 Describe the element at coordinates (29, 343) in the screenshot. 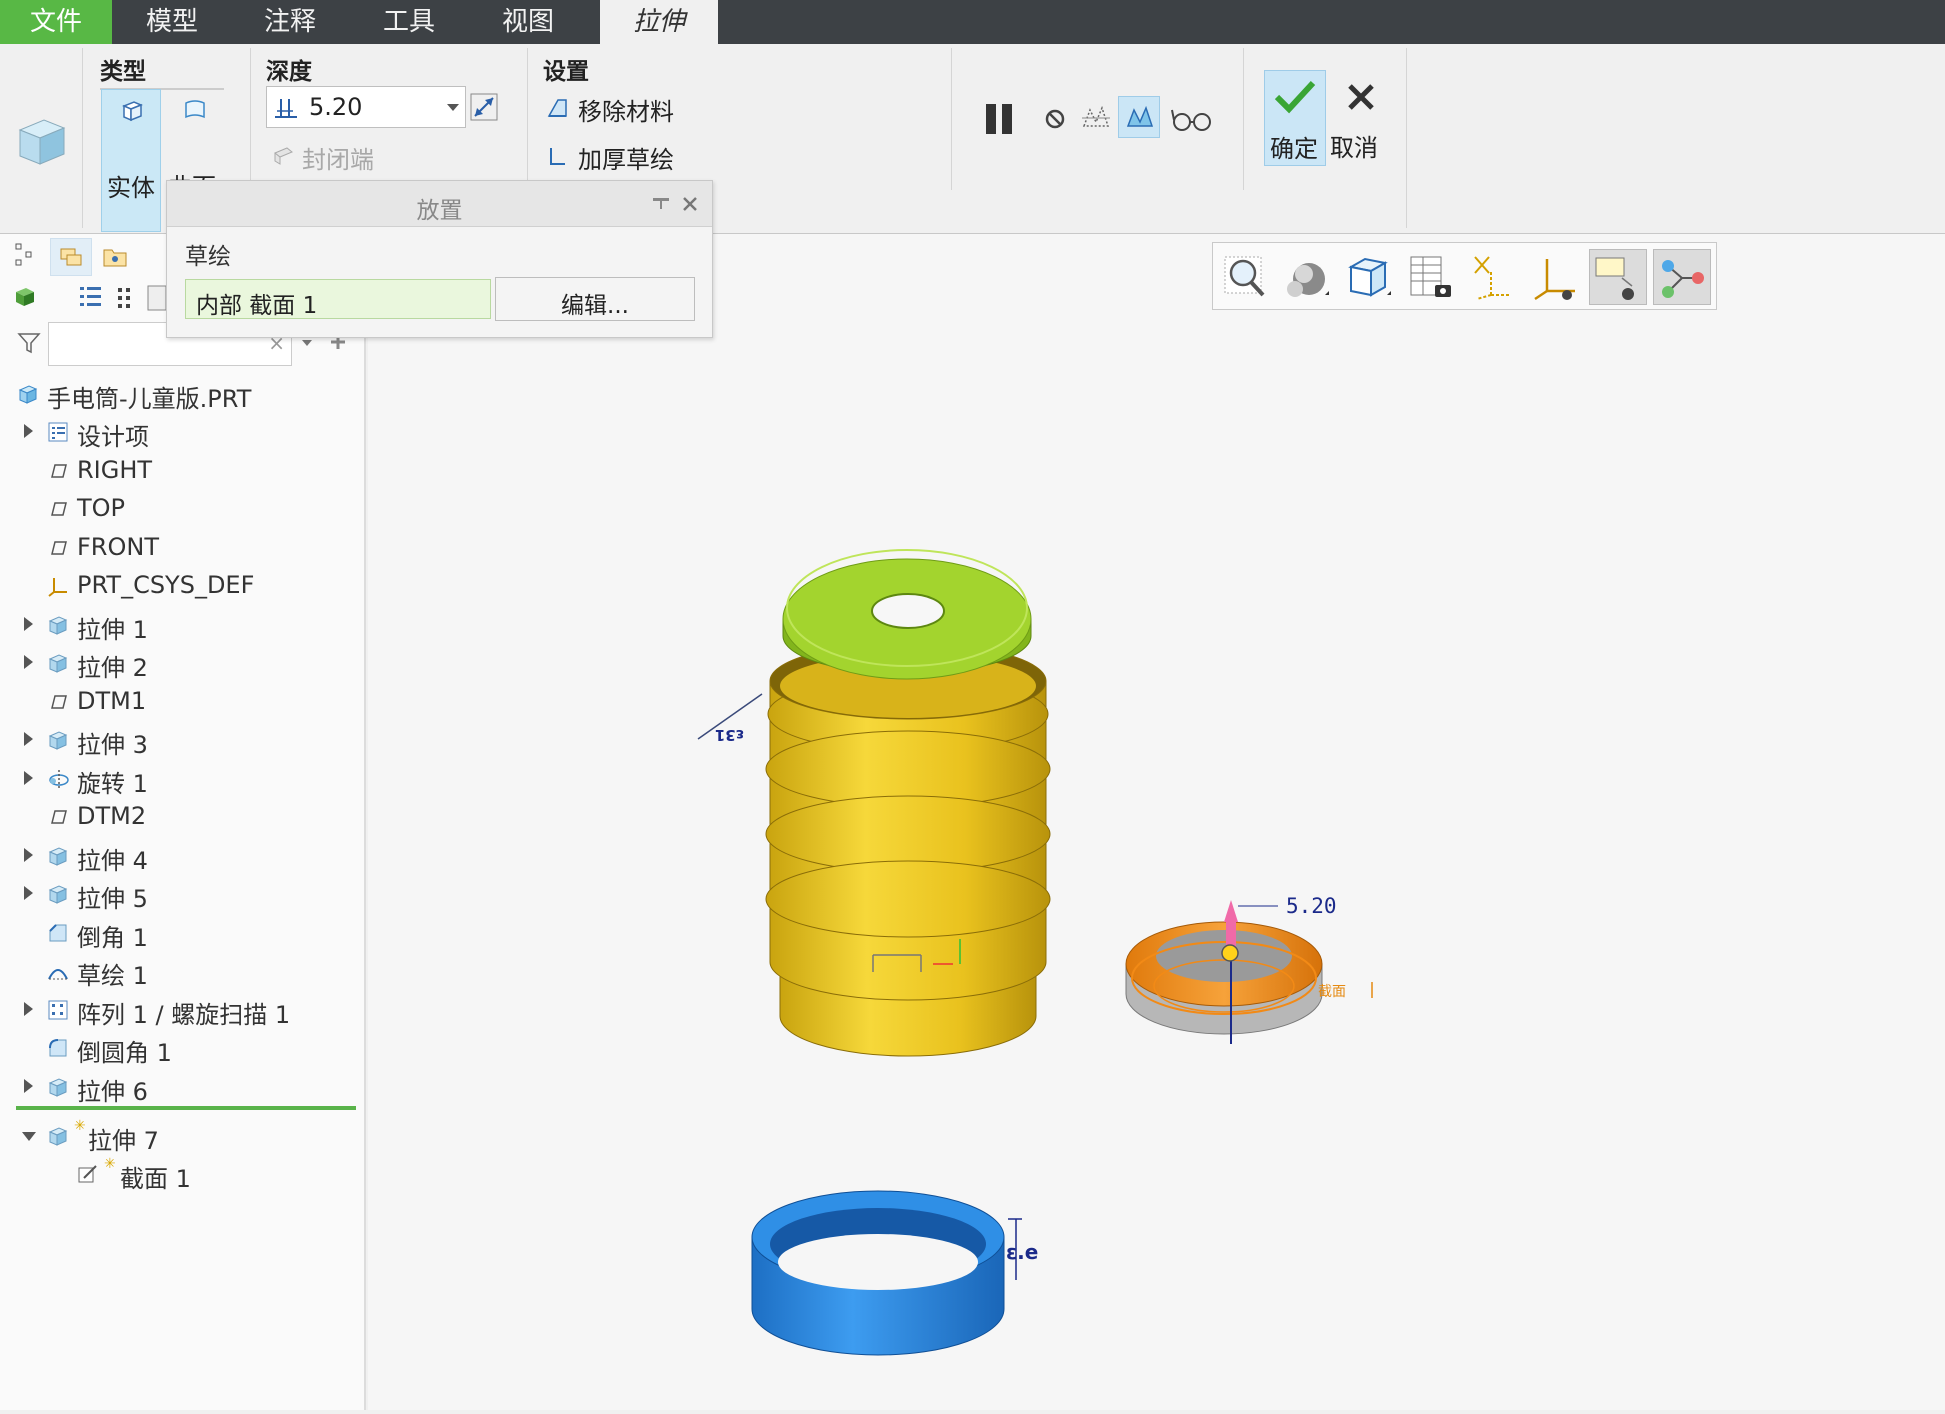

I see `filter-icon` at that location.